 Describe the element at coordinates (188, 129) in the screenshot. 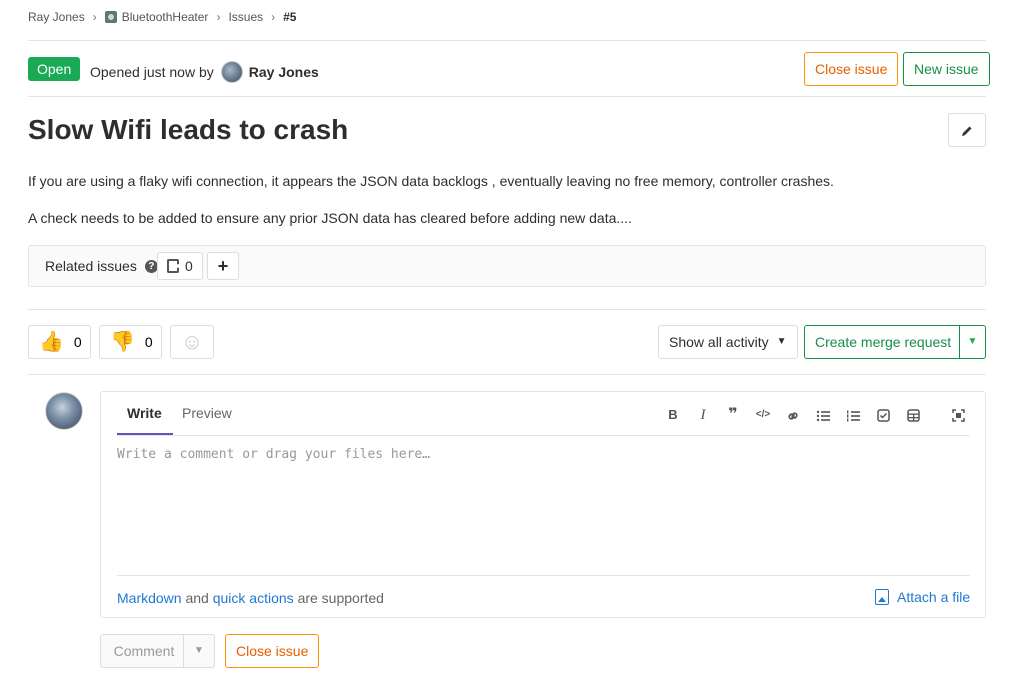

I see `page-title: Slow Wifi leads to crash` at that location.